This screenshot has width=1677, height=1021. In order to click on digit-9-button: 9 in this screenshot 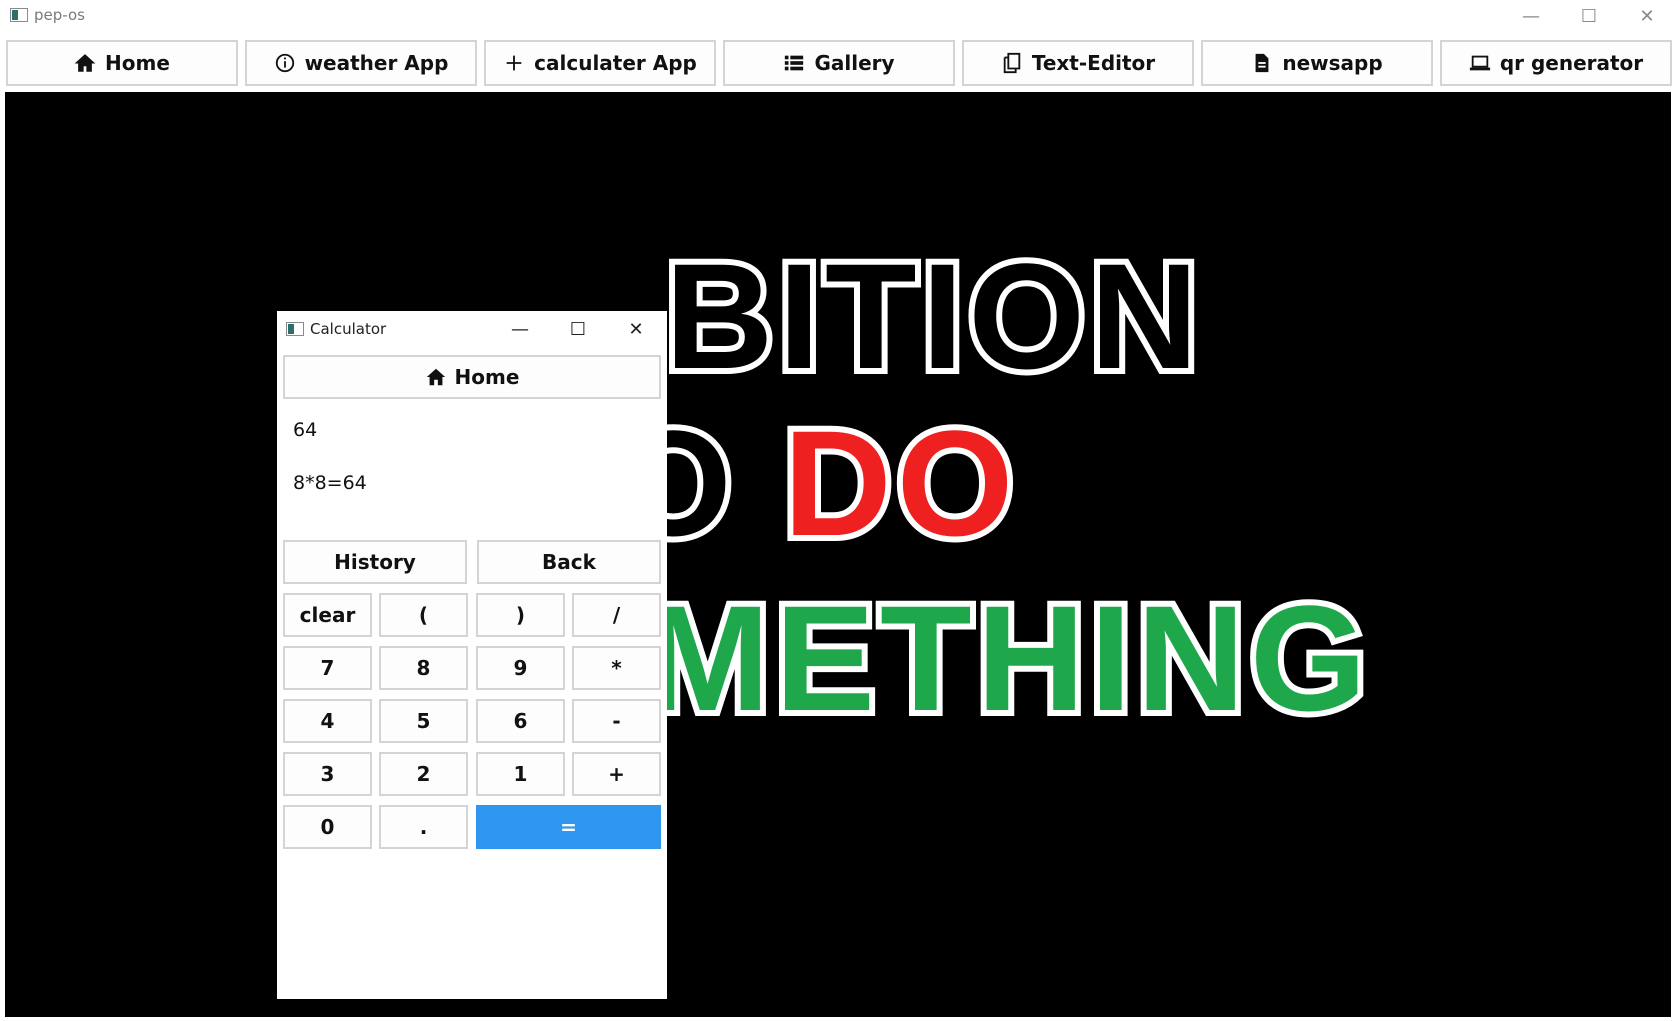, I will do `click(520, 668)`.